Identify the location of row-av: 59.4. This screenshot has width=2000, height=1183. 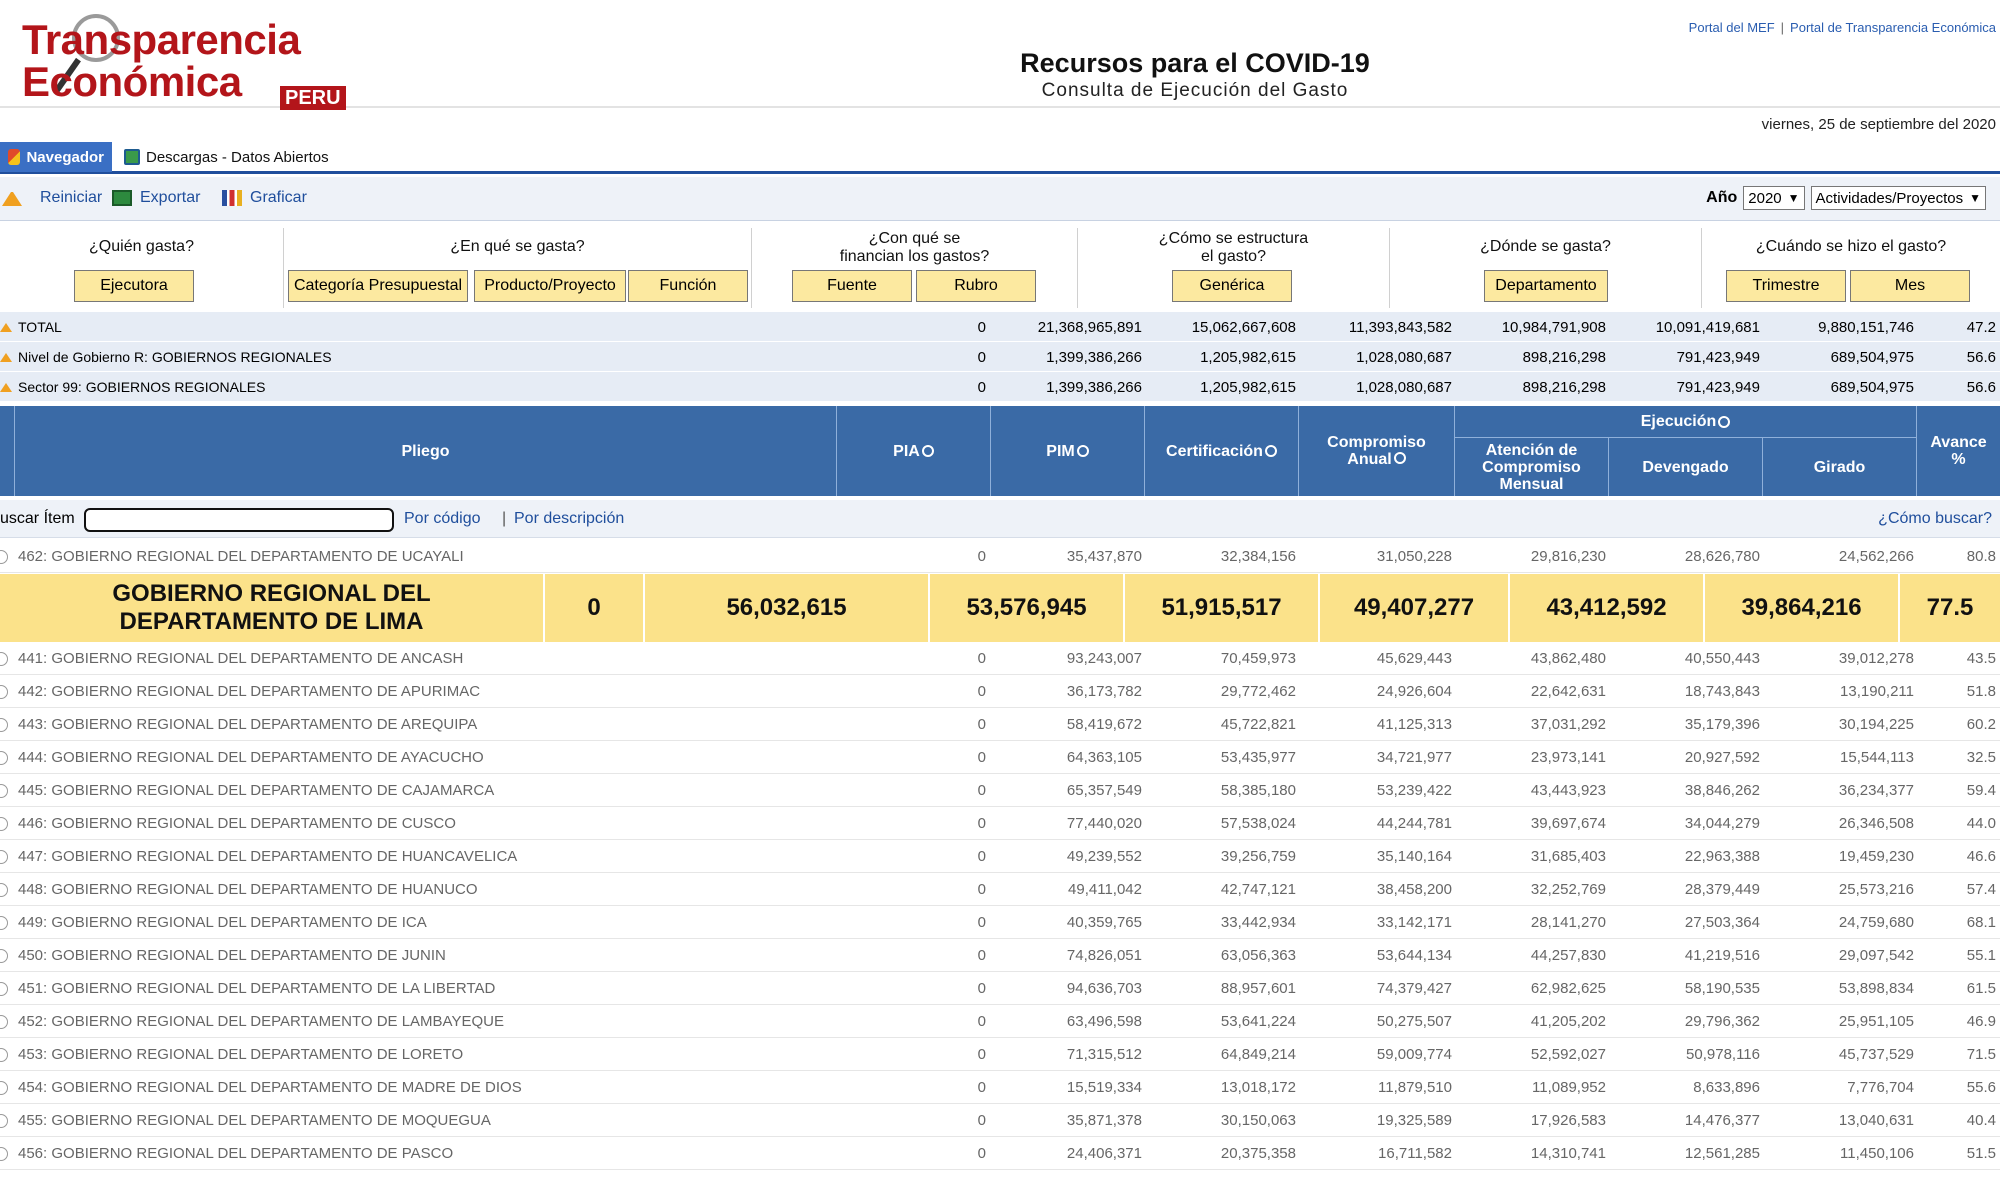
(1981, 790).